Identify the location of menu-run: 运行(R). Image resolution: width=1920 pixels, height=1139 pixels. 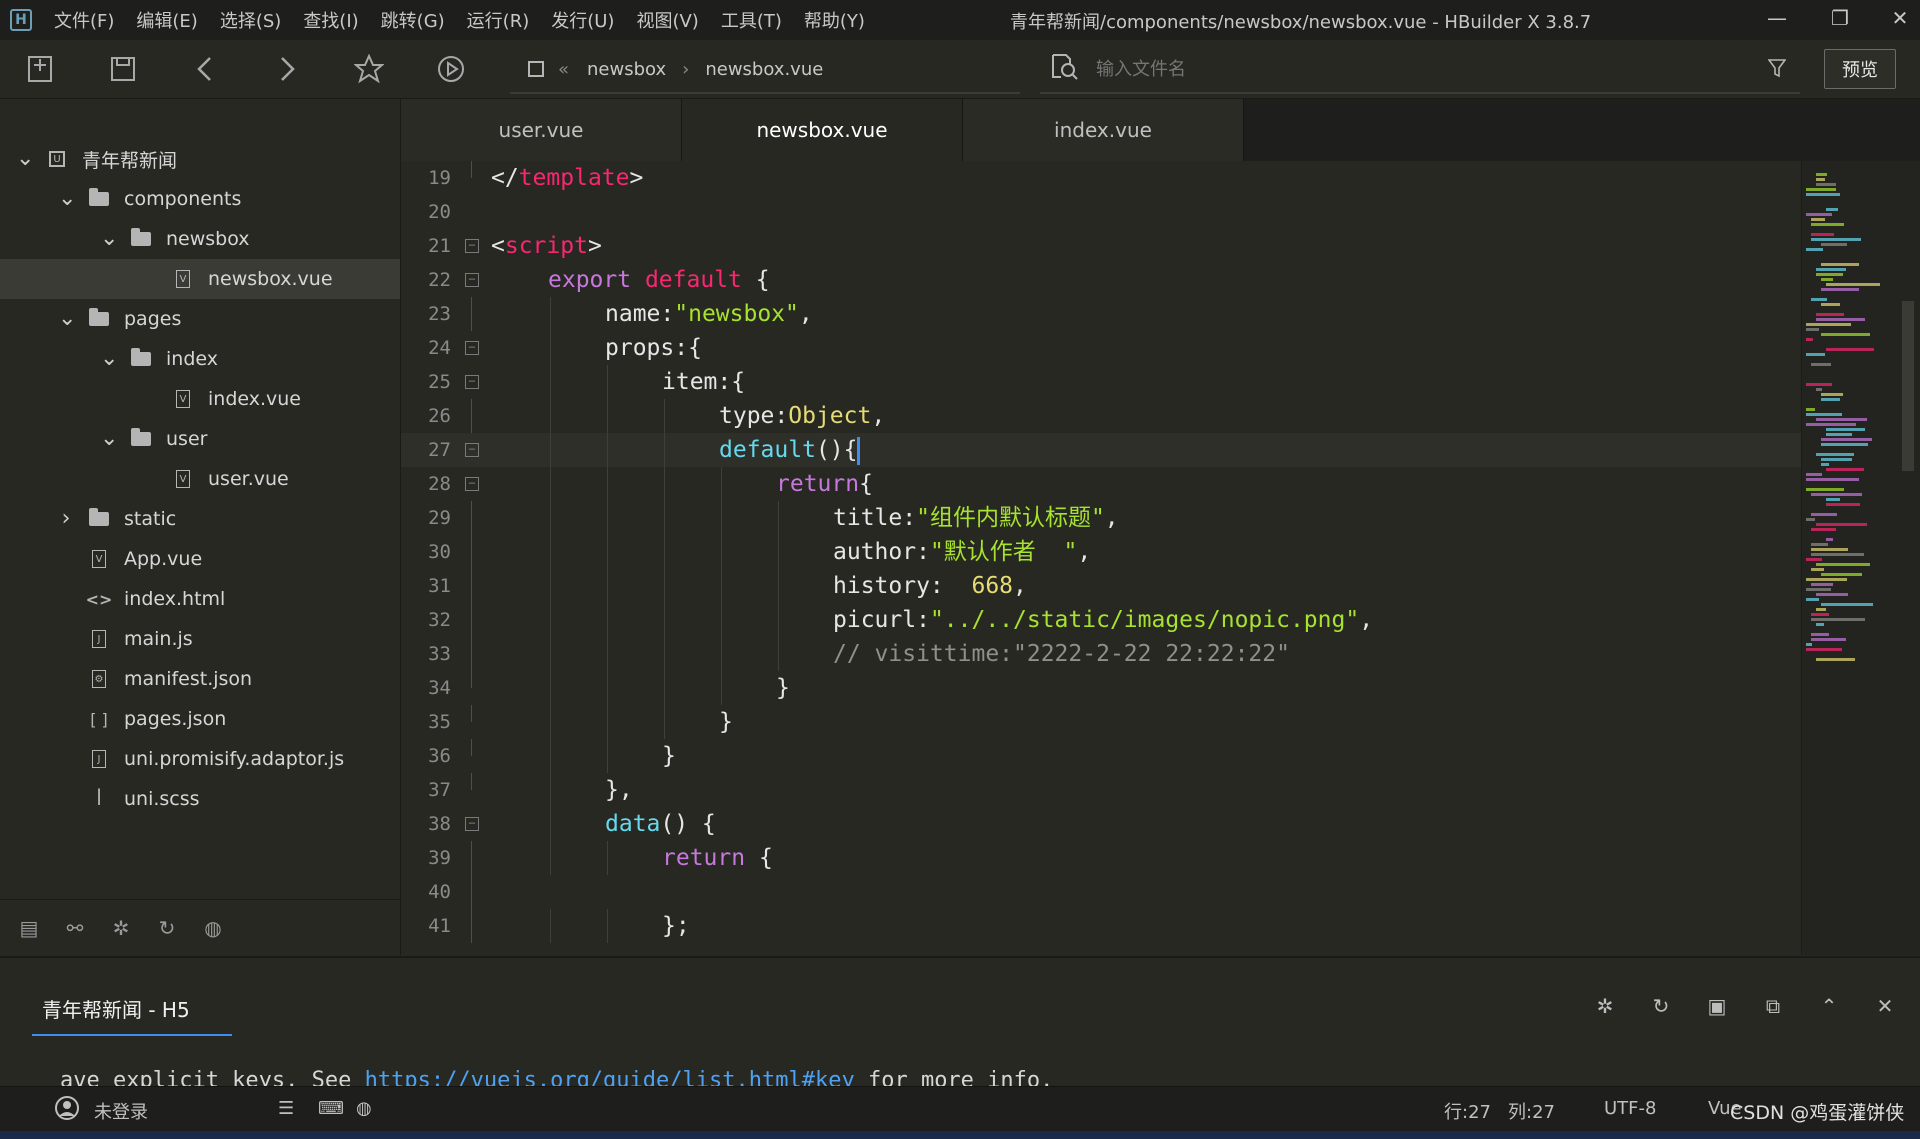
(498, 20).